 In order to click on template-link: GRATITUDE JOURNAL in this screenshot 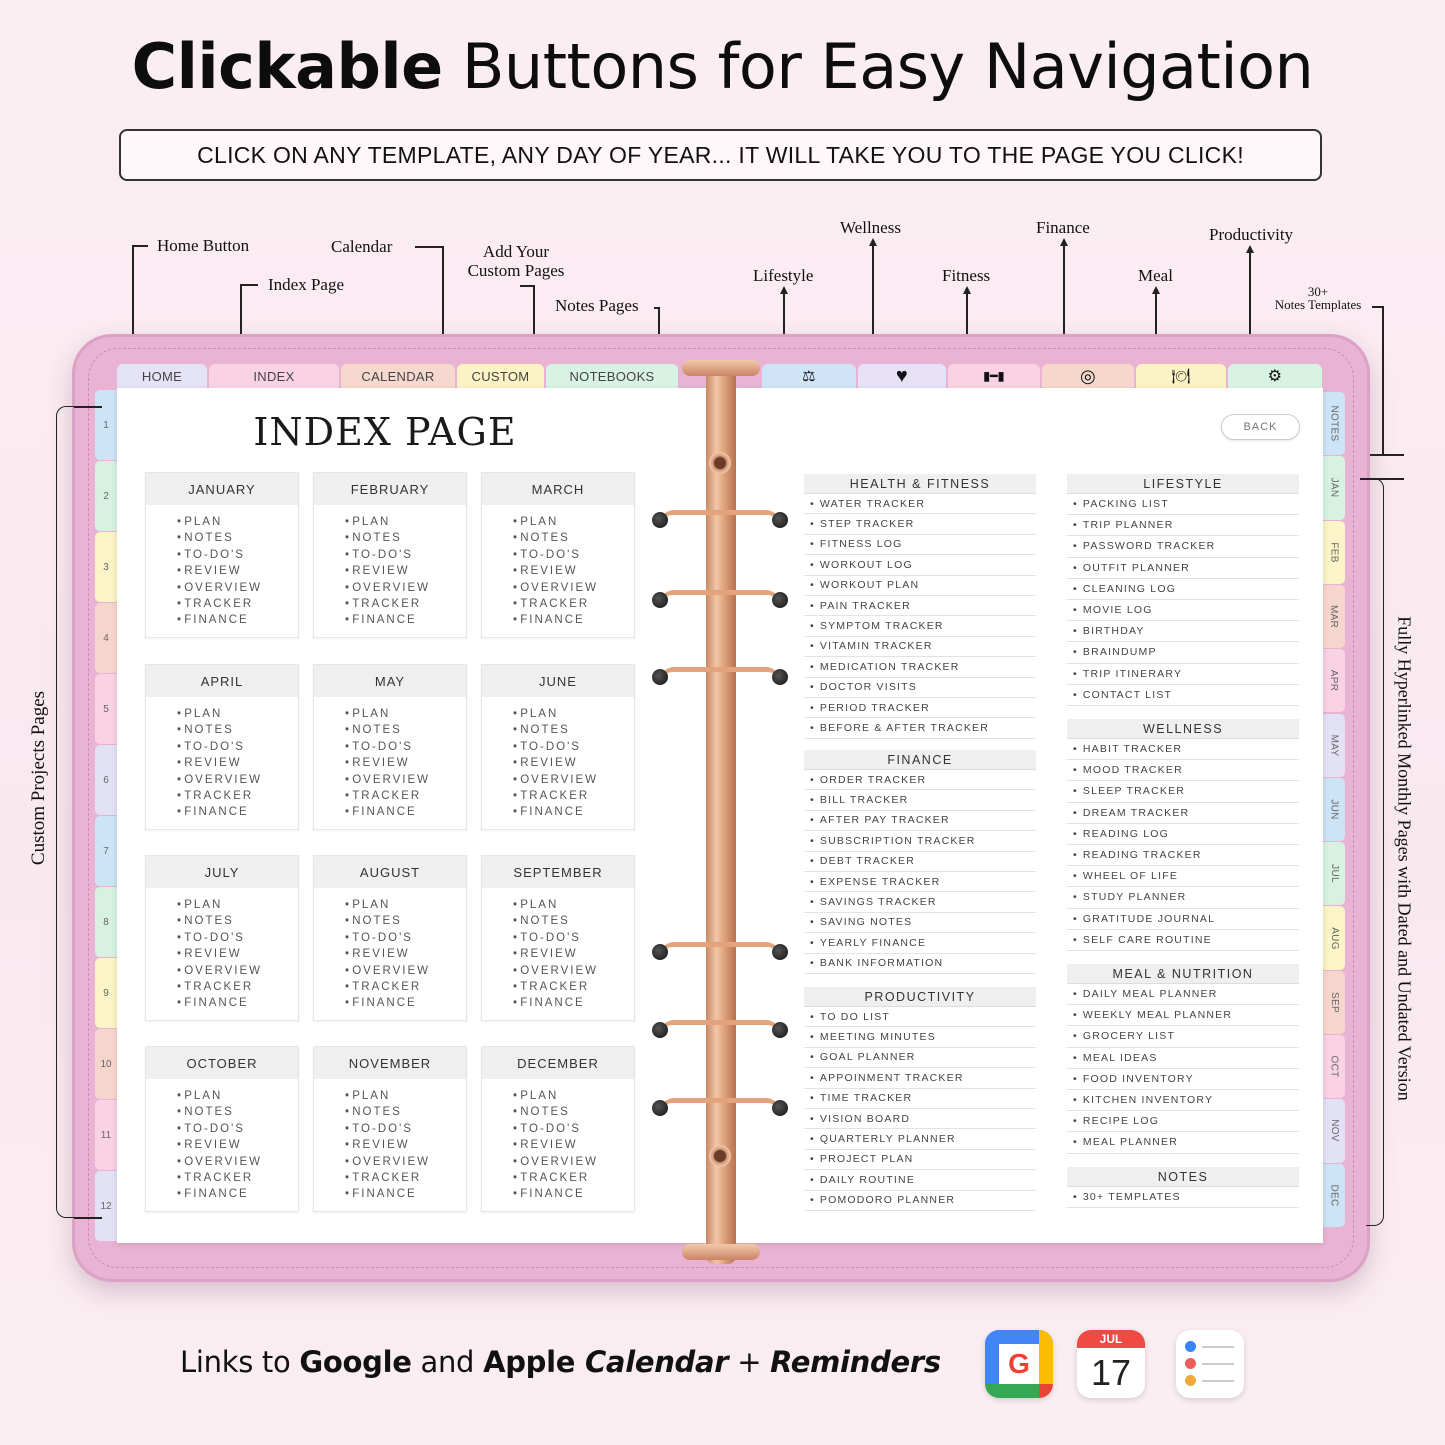, I will do `click(1183, 919)`.